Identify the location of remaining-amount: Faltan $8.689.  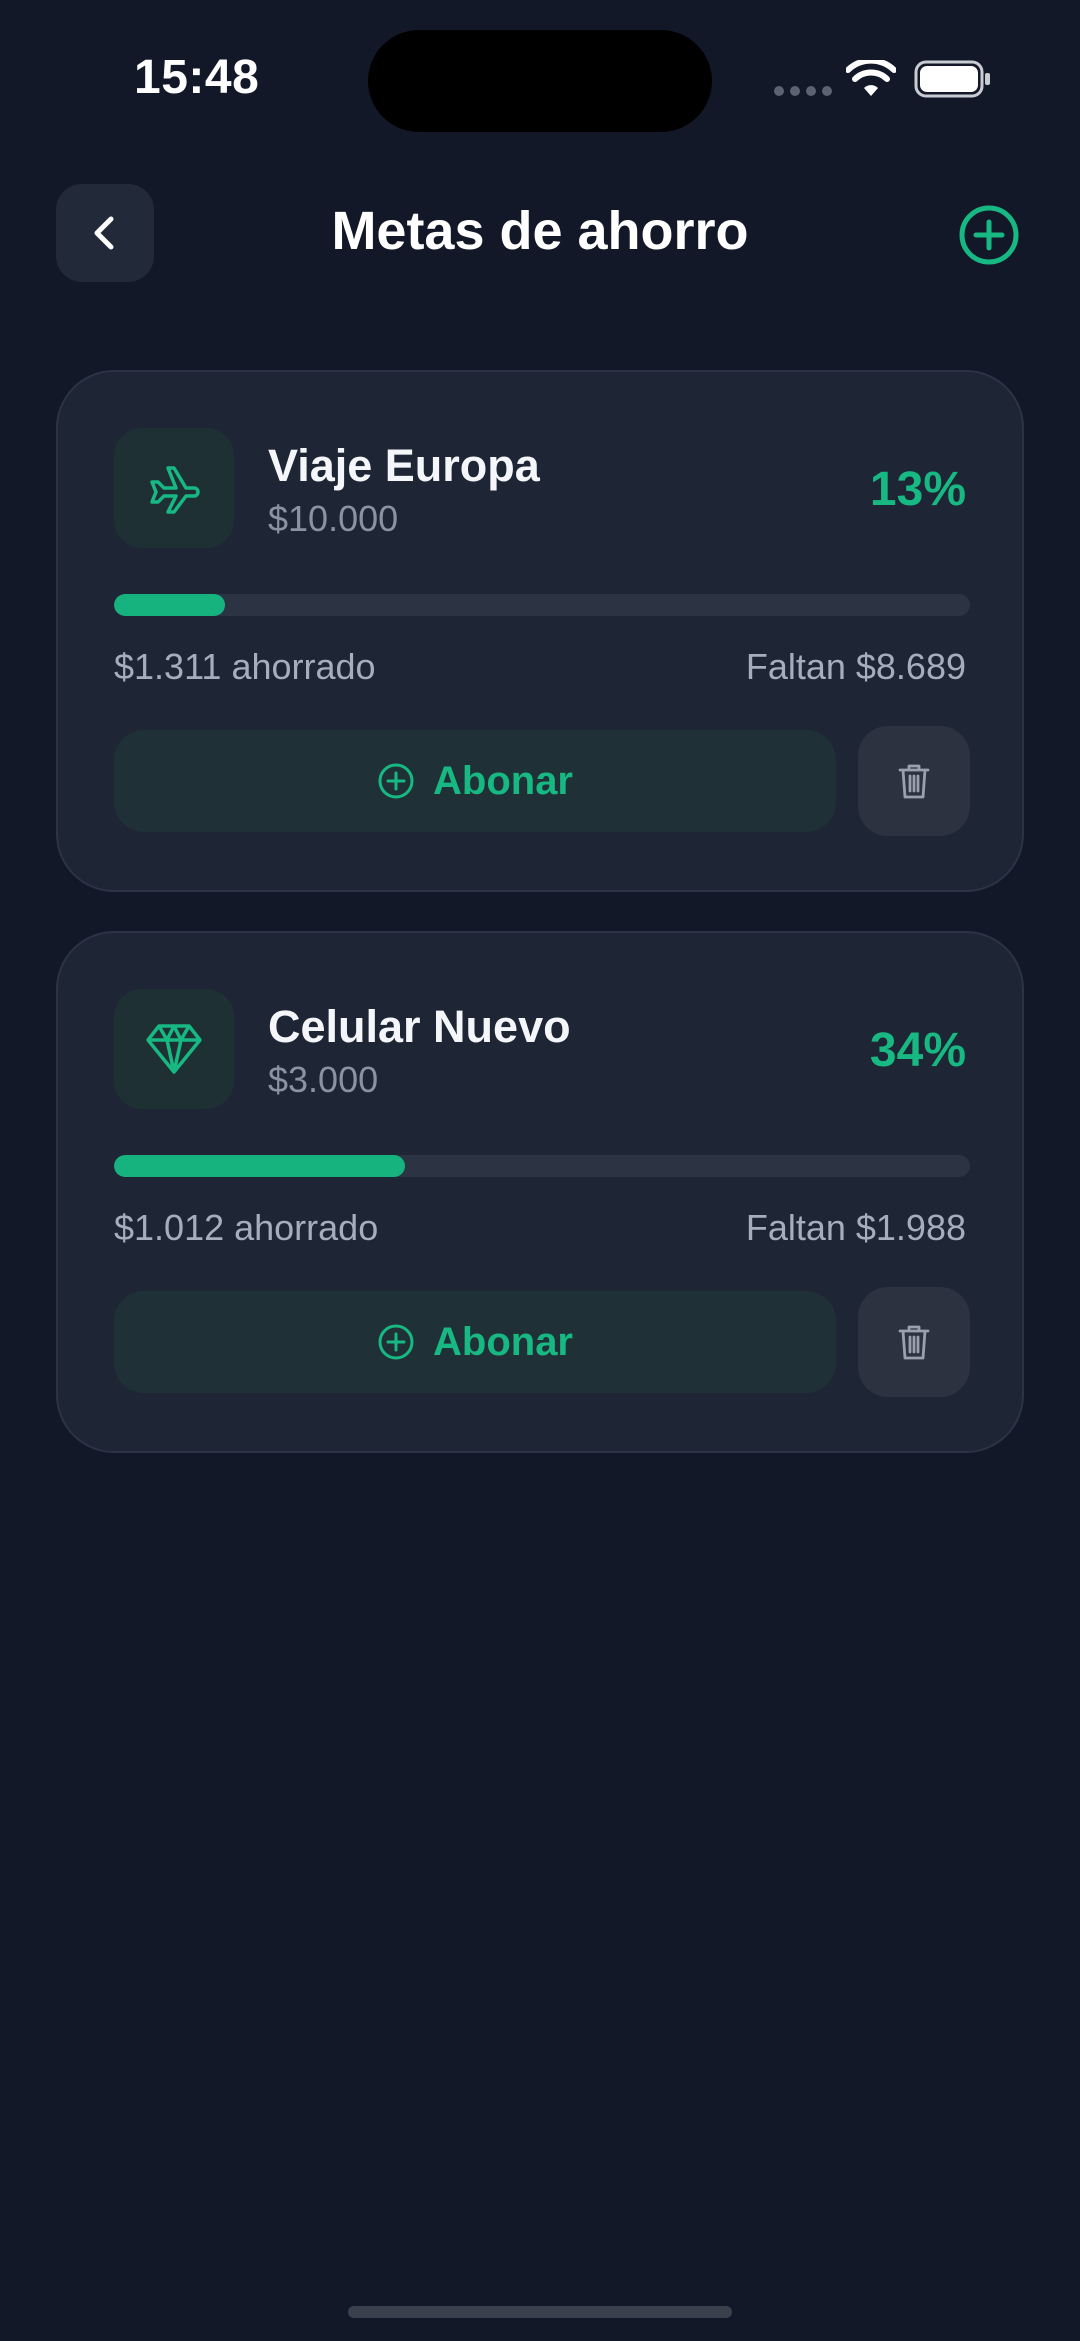
(855, 666).